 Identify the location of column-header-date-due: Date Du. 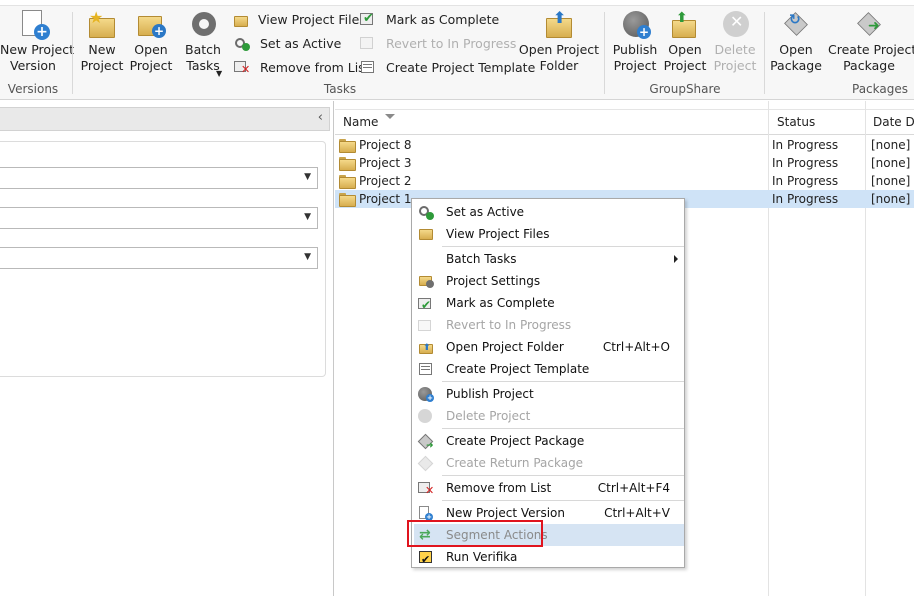
(889, 122).